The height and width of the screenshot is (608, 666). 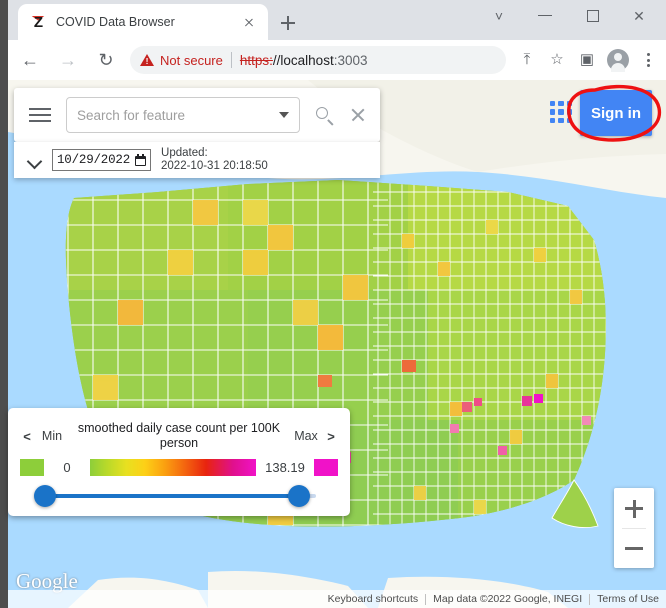 What do you see at coordinates (147, 60) in the screenshot?
I see `warning-triangle-icon` at bounding box center [147, 60].